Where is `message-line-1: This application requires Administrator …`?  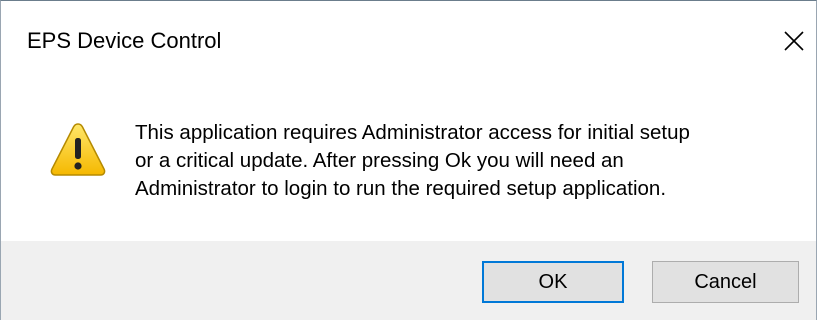
message-line-1: This application requires Administrator … is located at coordinates (412, 132).